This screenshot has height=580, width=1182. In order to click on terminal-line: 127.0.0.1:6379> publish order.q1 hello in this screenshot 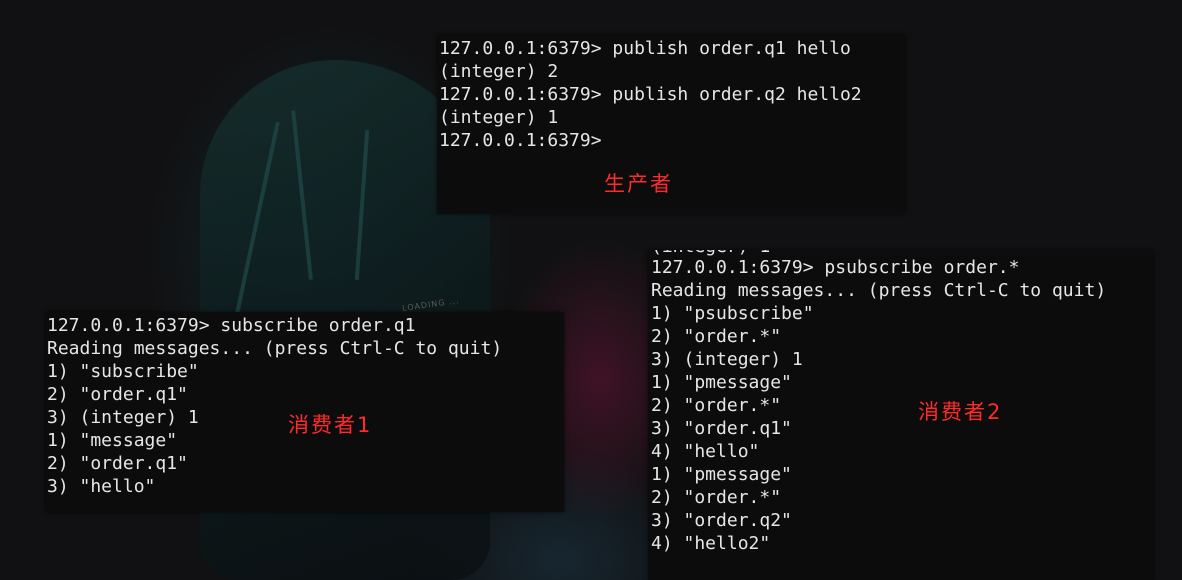, I will do `click(645, 48)`.